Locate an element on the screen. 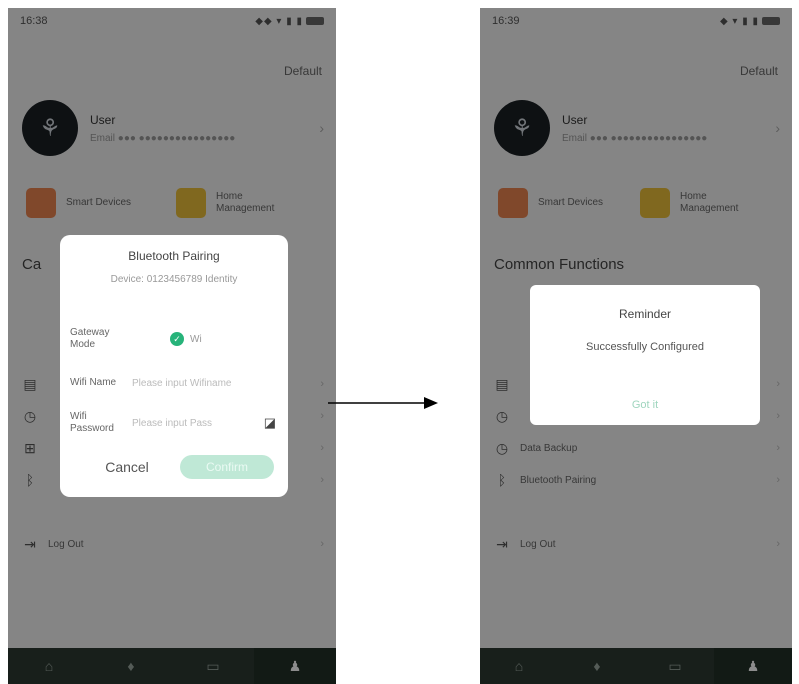 The image size is (799, 684). reminder-dialog: Reminder Successfully Configured Got it is located at coordinates (645, 355).